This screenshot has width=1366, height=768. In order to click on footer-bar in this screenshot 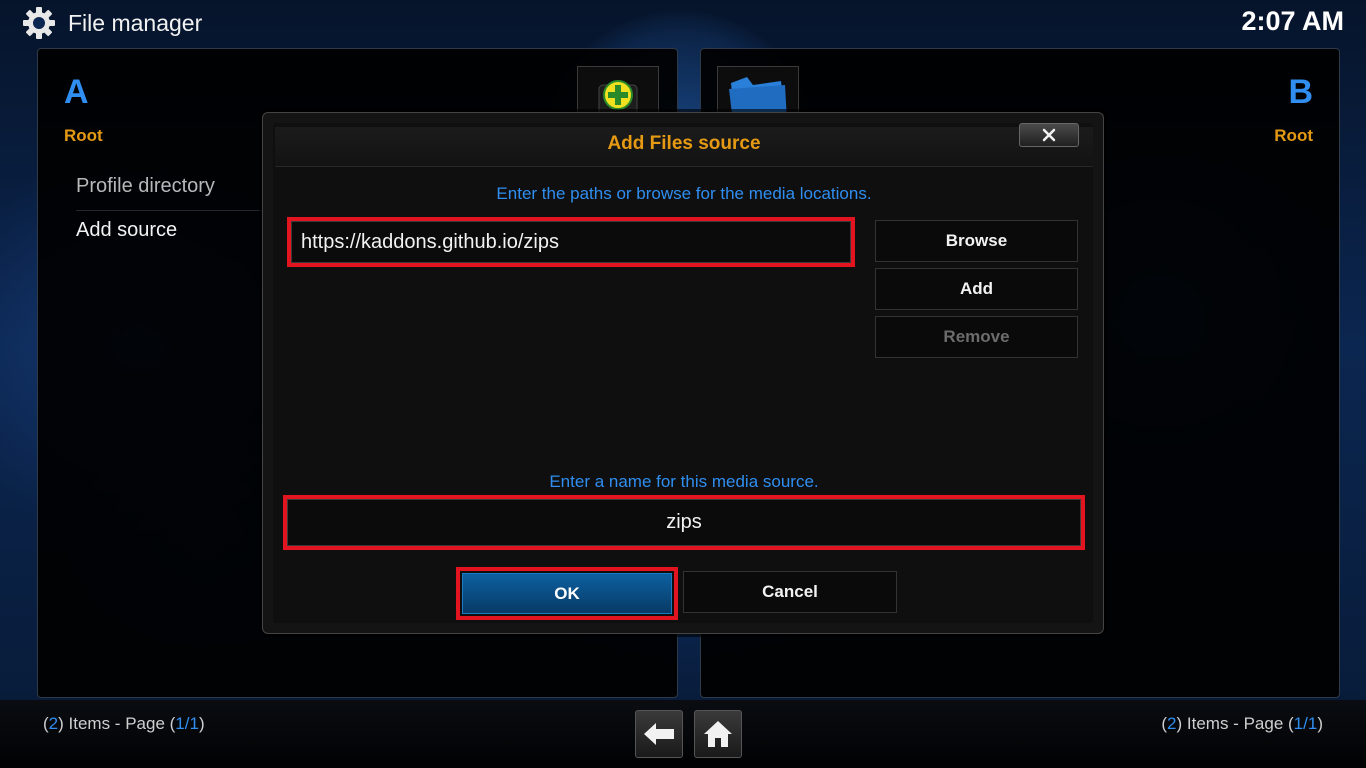, I will do `click(683, 734)`.